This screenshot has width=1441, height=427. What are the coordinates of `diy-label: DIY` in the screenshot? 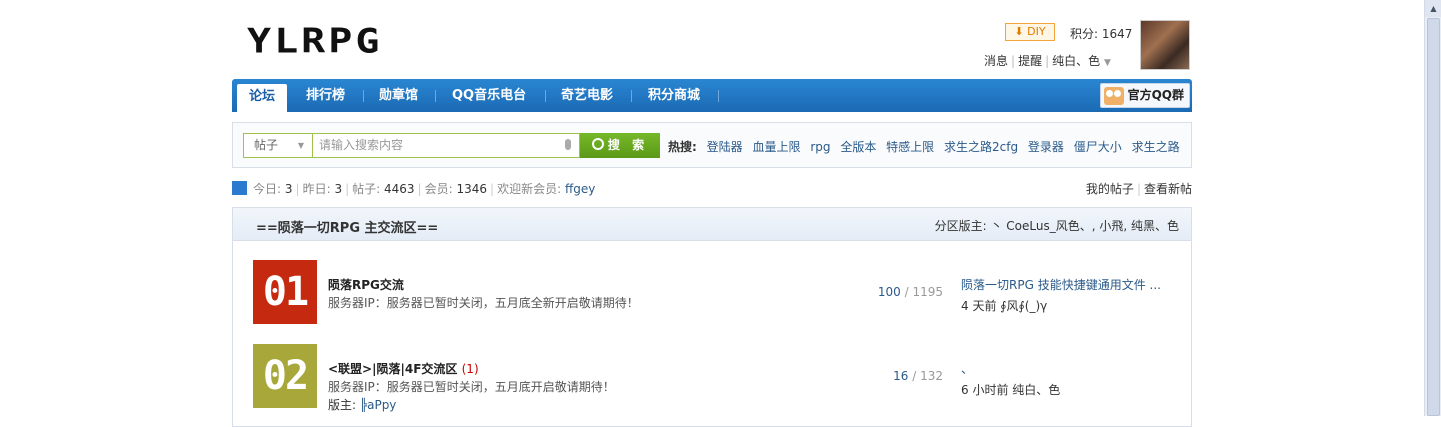 It's located at (1036, 31).